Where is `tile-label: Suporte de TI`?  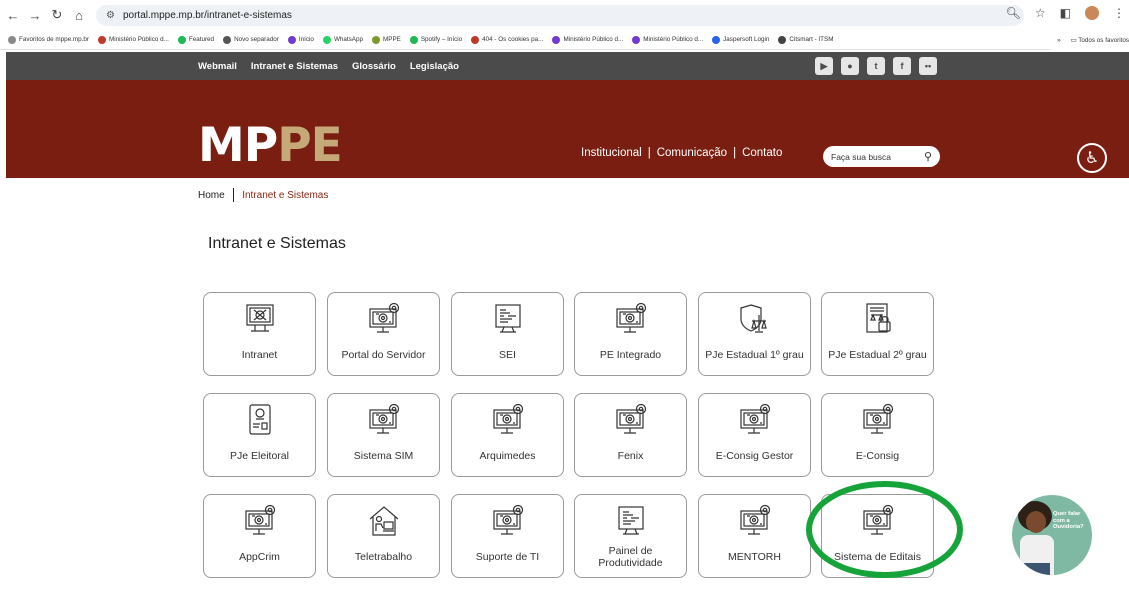
tile-label: Suporte de TI is located at coordinates (507, 557).